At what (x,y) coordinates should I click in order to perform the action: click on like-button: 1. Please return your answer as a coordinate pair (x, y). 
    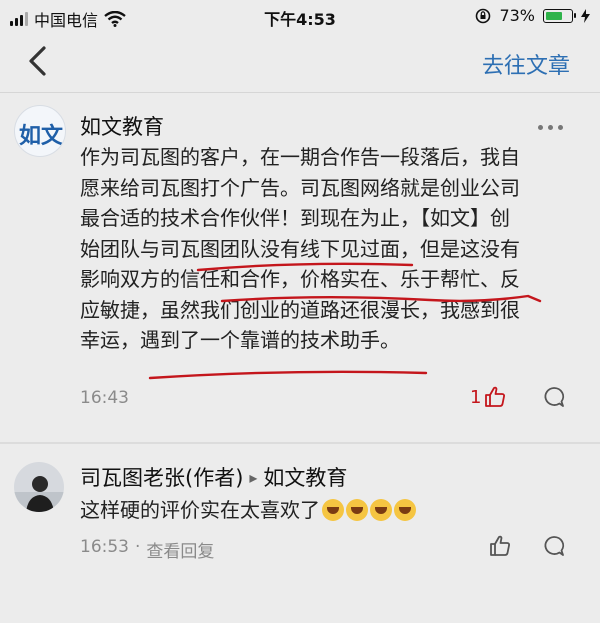
    Looking at the image, I should click on (488, 397).